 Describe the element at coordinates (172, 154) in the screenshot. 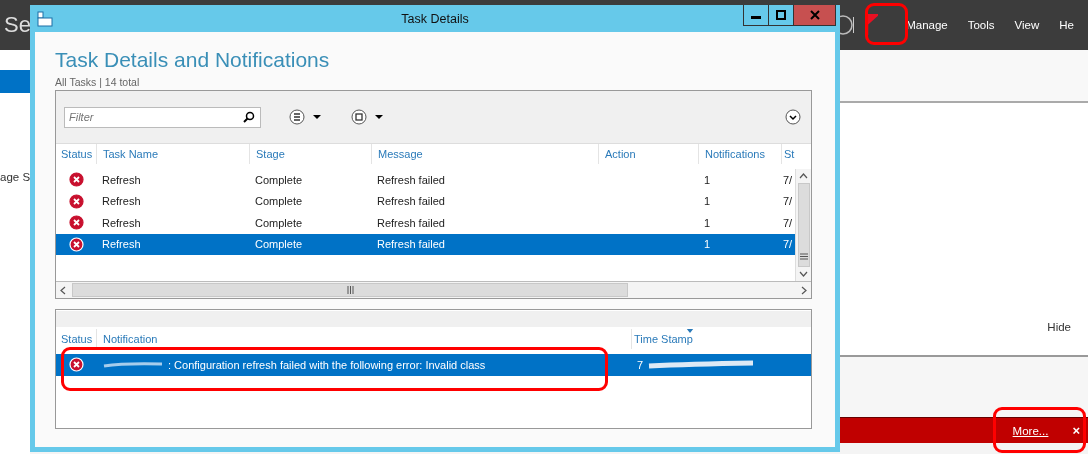

I see `column-header: Task Name` at that location.